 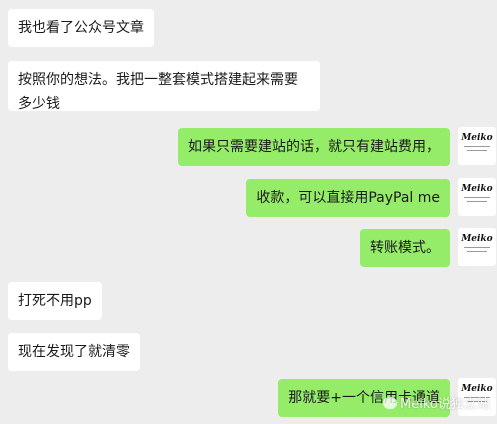 I want to click on message-bubble-sent: 收款，可以直接用PayPal me, so click(x=348, y=198).